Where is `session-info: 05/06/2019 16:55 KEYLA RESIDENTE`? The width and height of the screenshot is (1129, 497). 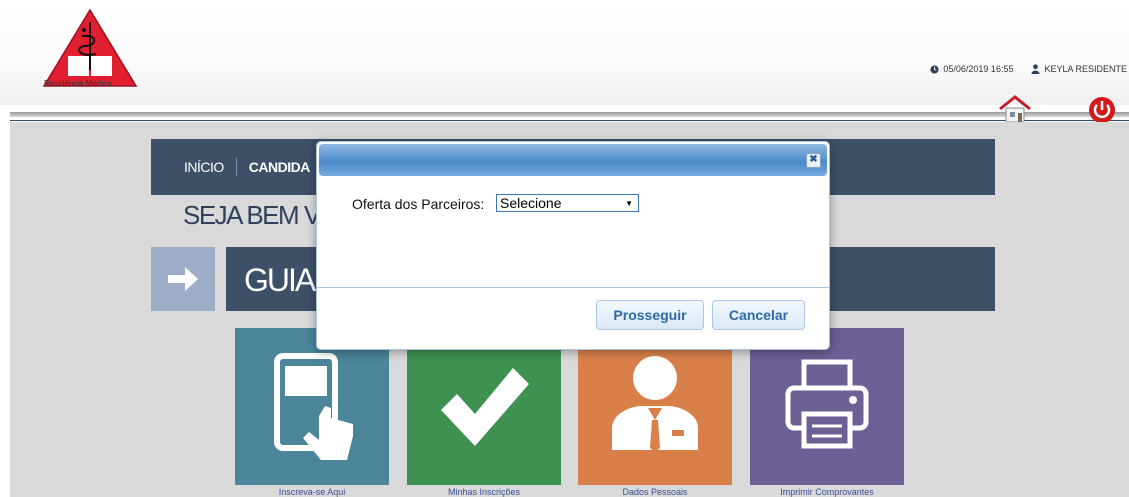
session-info: 05/06/2019 16:55 KEYLA RESIDENTE is located at coordinates (1028, 69).